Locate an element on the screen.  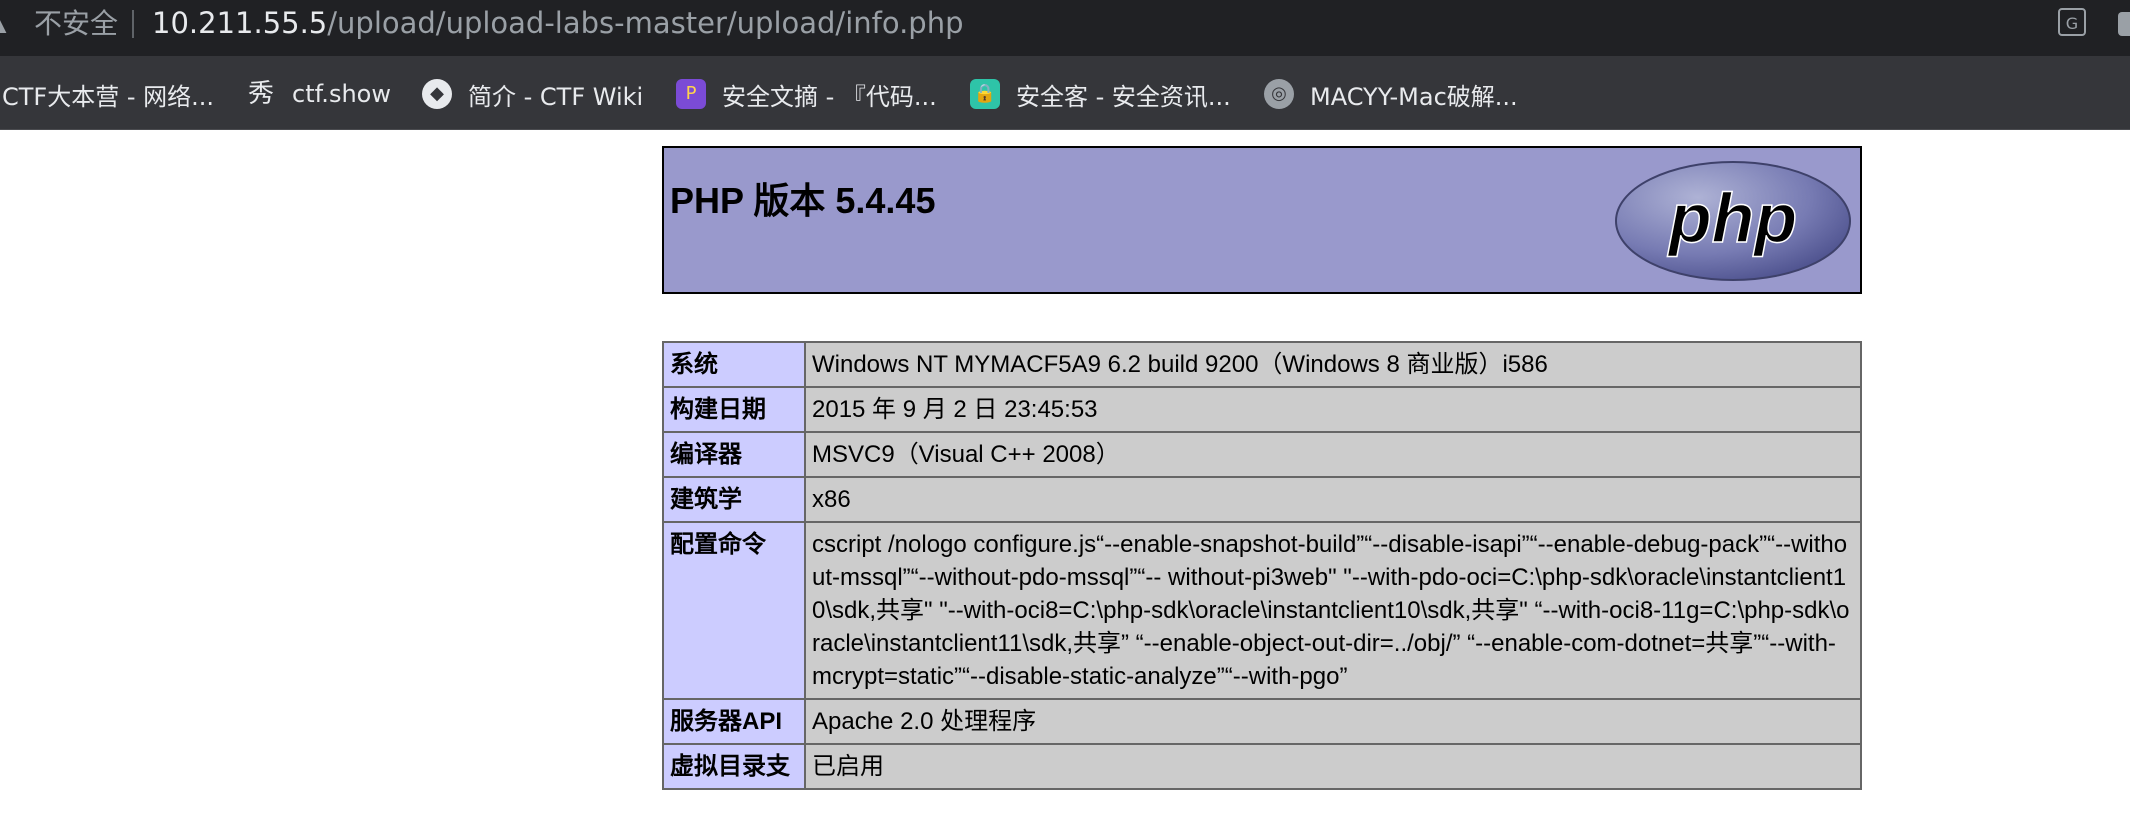
table-row: 服务器API Apache 2.0 处理程序 is located at coordinates (1262, 721).